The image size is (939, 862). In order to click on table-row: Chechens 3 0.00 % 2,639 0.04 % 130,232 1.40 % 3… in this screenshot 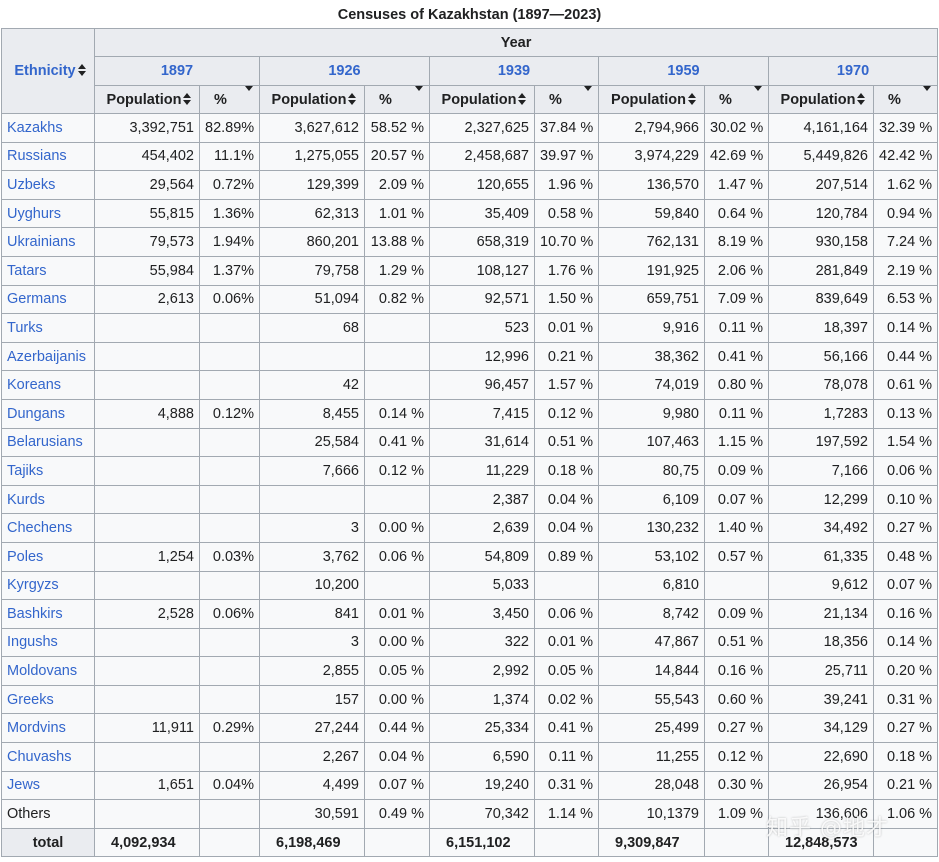, I will do `click(470, 528)`.